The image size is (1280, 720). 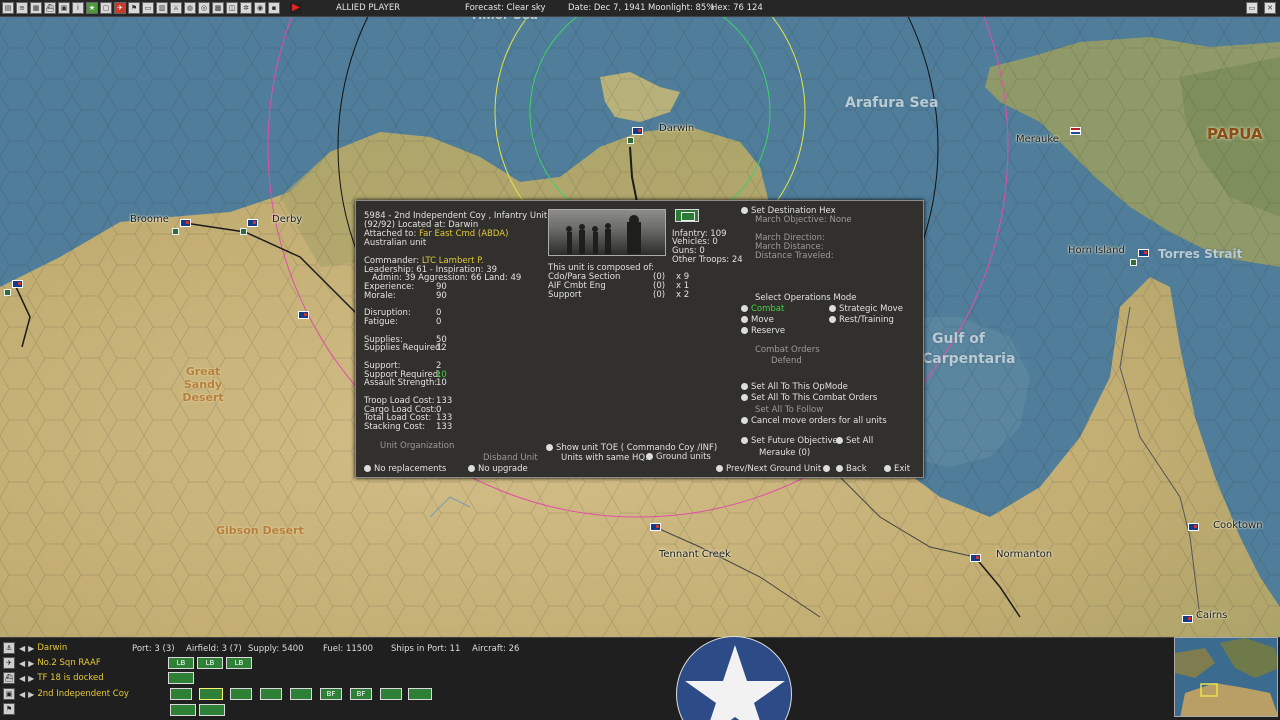 What do you see at coordinates (505, 8) in the screenshot?
I see `forecast-label: Forecast: Clear sky` at bounding box center [505, 8].